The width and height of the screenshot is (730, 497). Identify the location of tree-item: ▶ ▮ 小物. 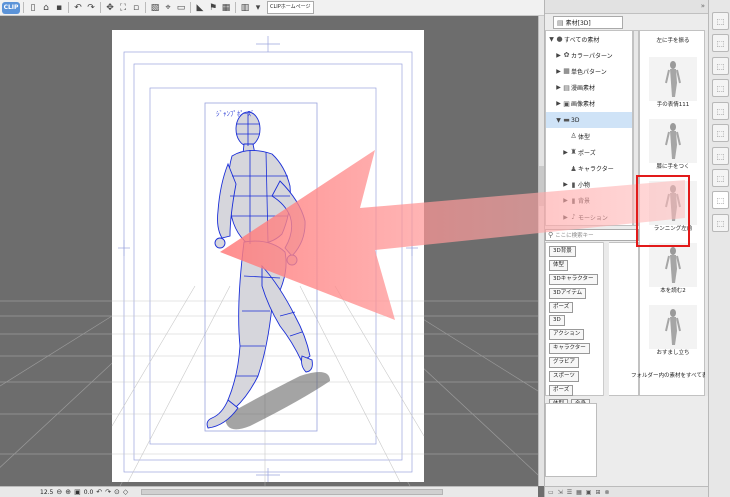
(589, 185).